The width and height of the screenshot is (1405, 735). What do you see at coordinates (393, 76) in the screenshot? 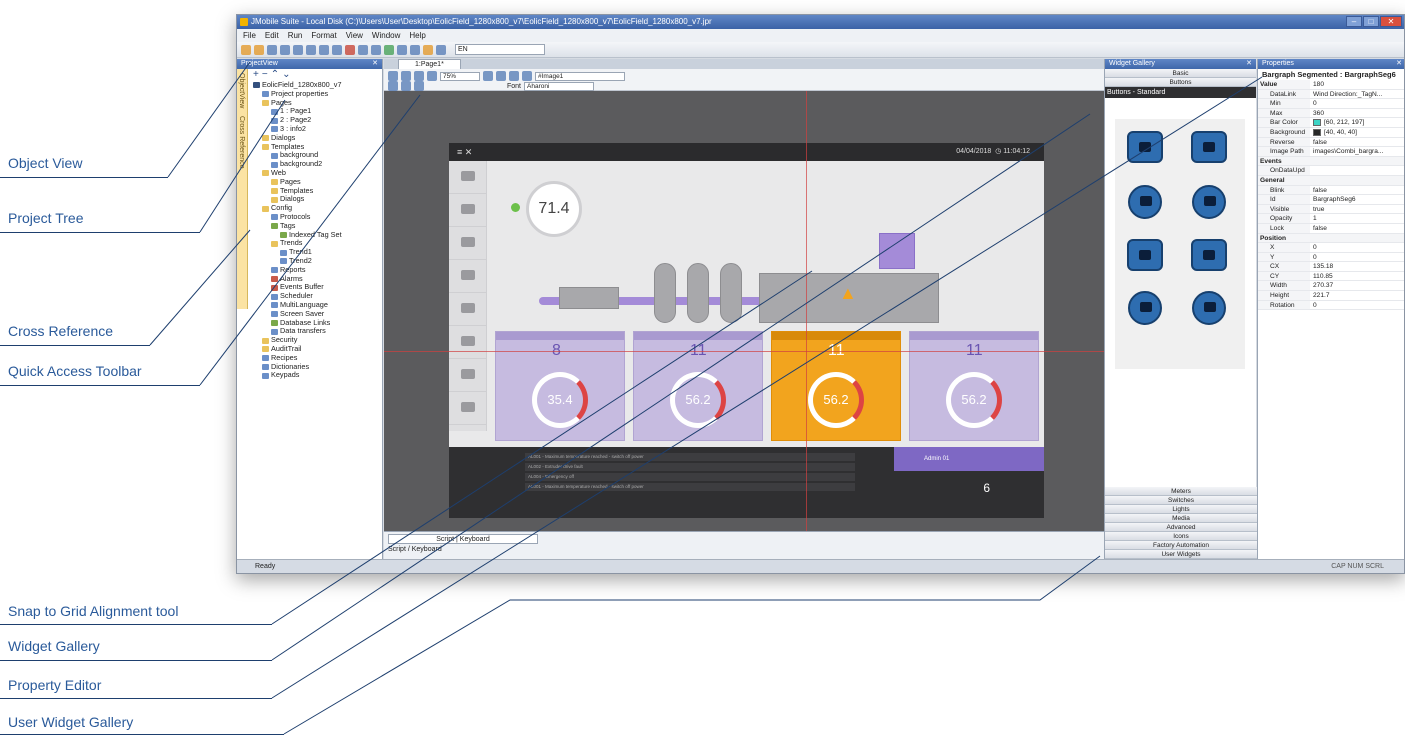
I see `zoom-in-icon` at bounding box center [393, 76].